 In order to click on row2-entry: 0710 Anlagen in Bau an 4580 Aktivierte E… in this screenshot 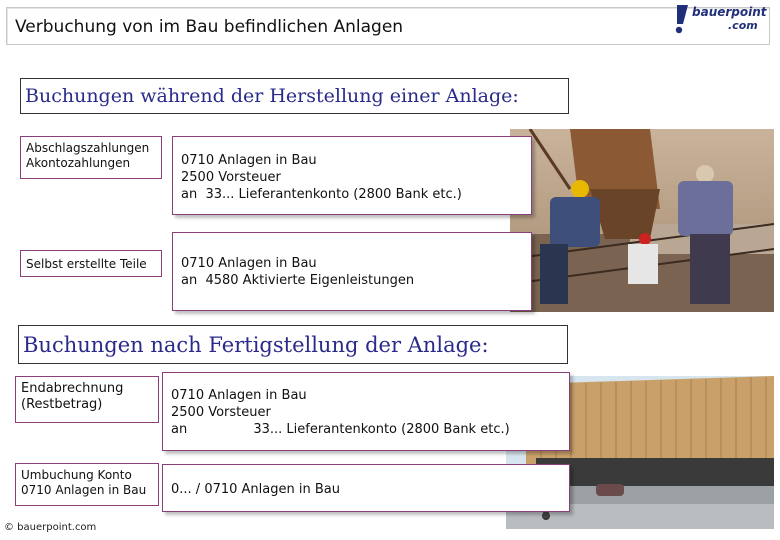, I will do `click(352, 271)`.